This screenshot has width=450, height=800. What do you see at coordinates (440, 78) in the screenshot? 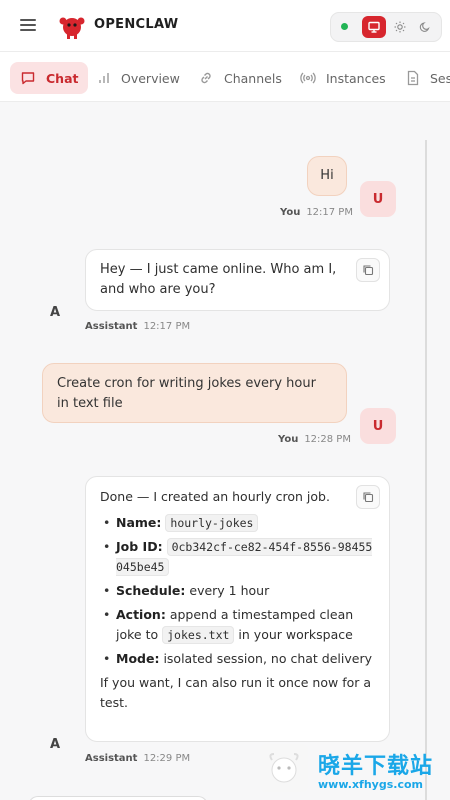
I see `tab-sessions-label: Ses` at bounding box center [440, 78].